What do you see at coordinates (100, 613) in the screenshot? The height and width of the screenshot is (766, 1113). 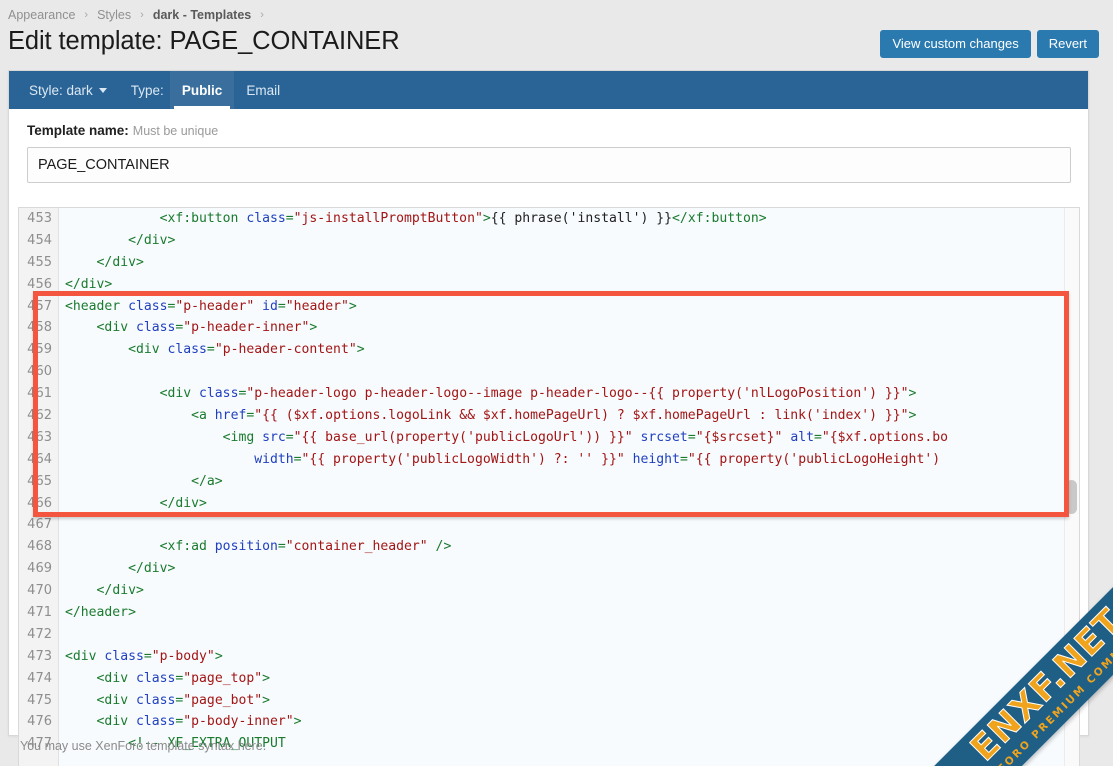 I see `code-line-text: </header>` at bounding box center [100, 613].